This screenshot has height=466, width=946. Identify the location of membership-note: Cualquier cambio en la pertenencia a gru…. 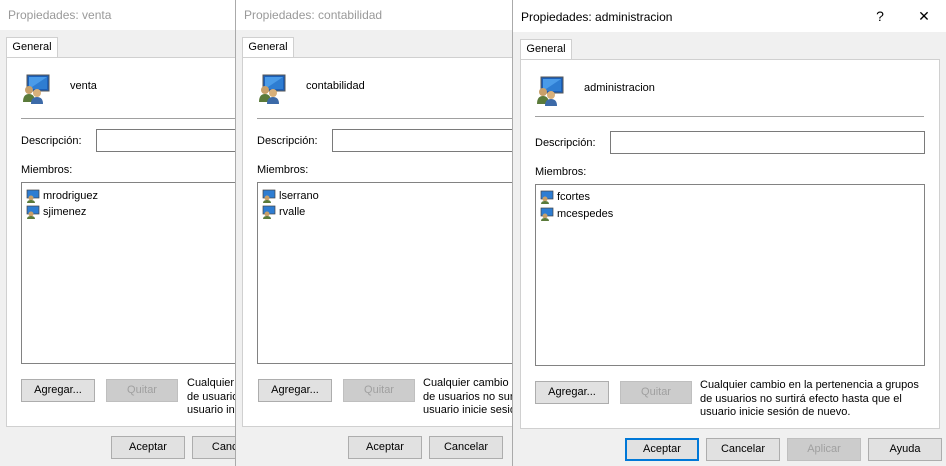
(809, 398).